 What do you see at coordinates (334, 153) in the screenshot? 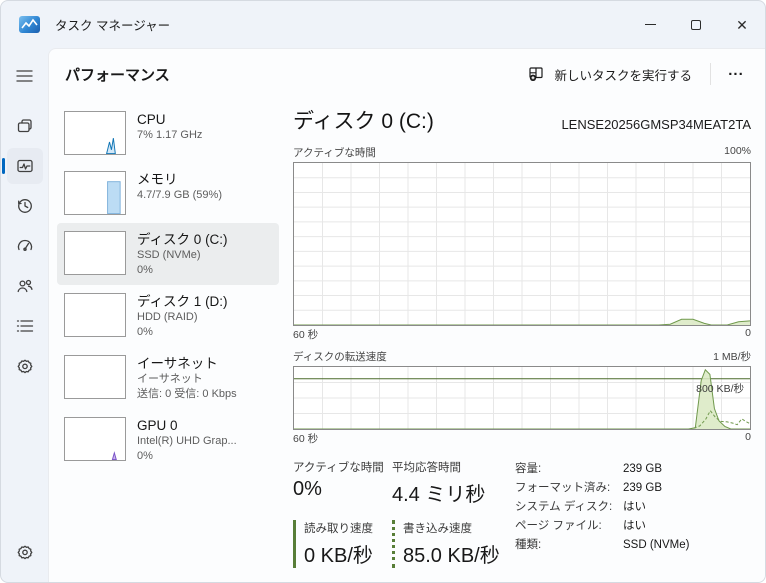
I see `active-time-chart-title: アクティブな時間` at bounding box center [334, 153].